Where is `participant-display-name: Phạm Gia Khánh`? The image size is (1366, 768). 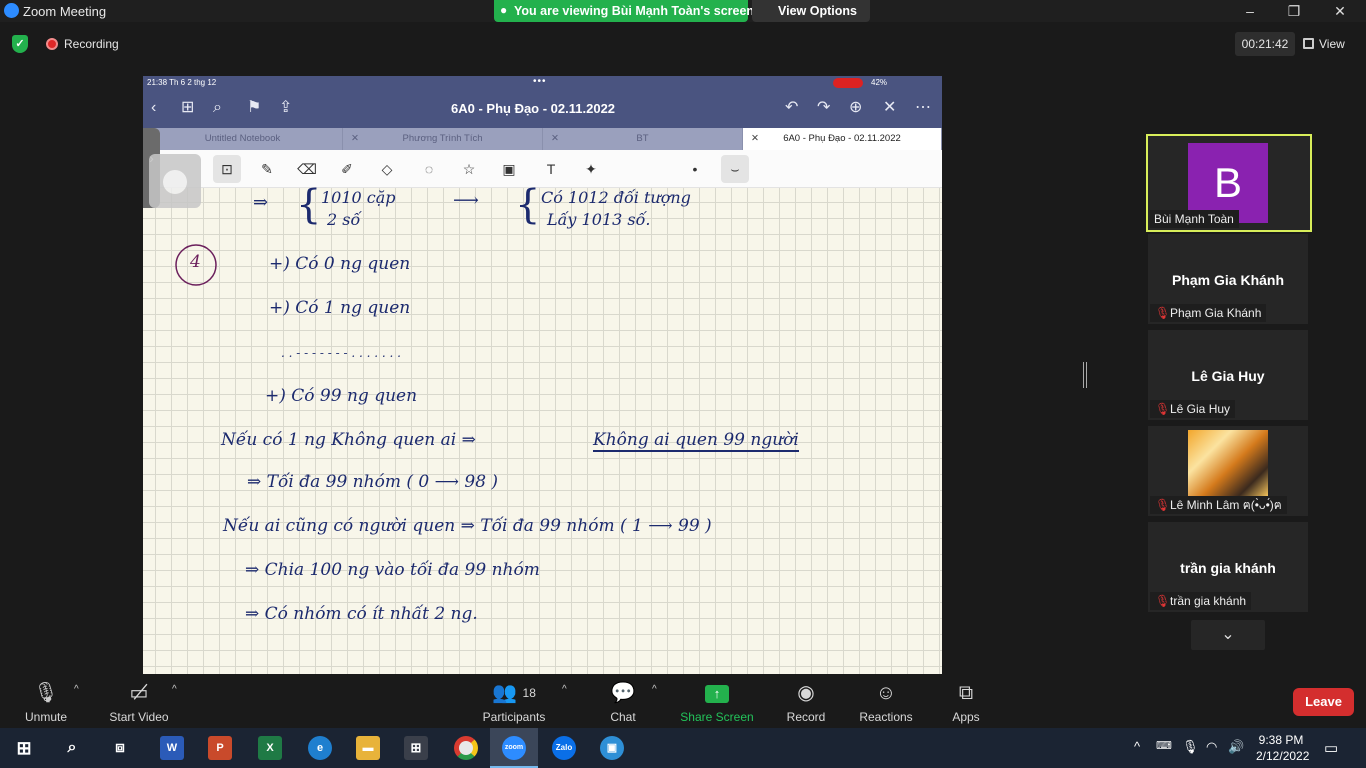 participant-display-name: Phạm Gia Khánh is located at coordinates (1228, 280).